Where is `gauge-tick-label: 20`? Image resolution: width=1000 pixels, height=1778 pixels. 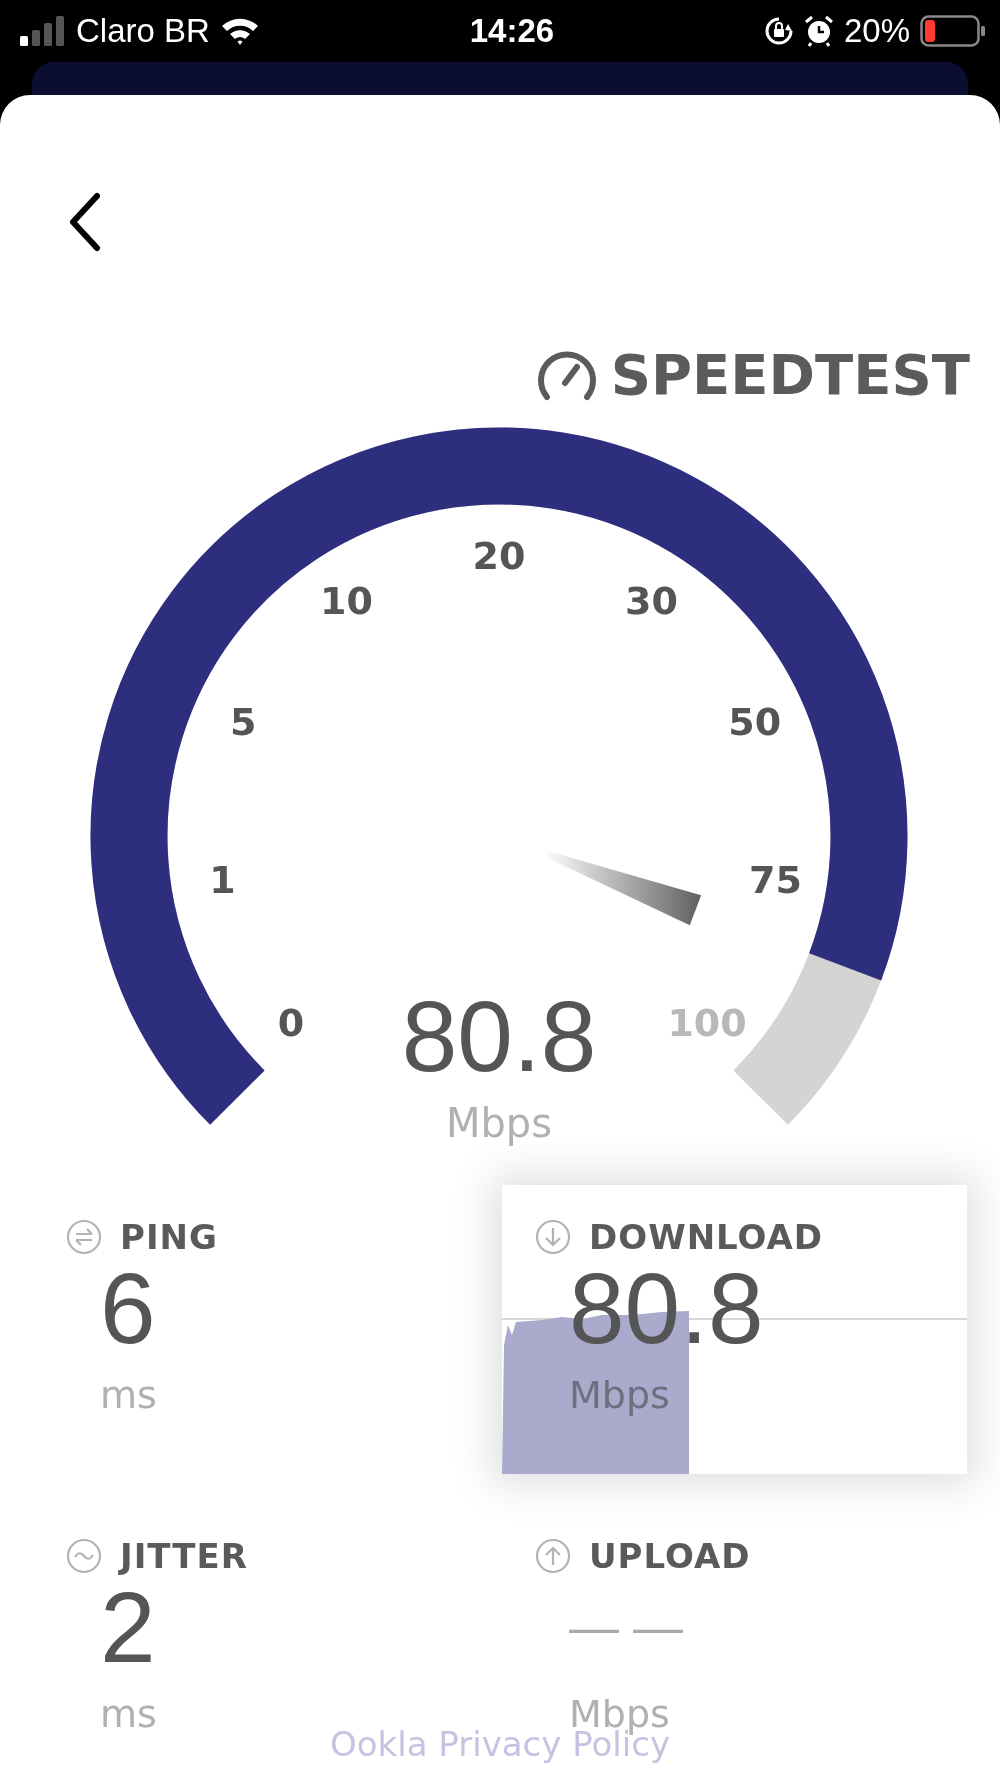
gauge-tick-label: 20 is located at coordinates (499, 556).